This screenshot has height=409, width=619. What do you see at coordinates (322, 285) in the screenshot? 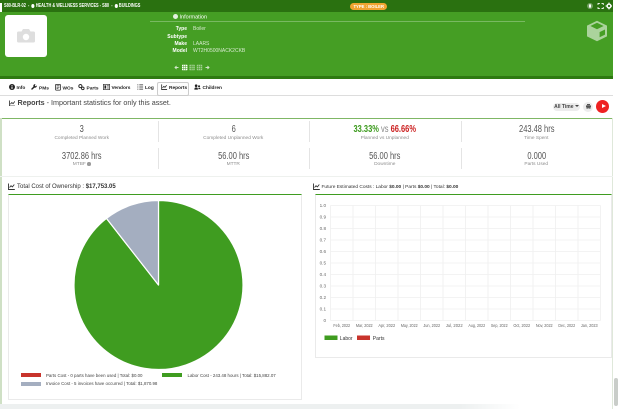
I see `svg-text: 0.3` at bounding box center [322, 285].